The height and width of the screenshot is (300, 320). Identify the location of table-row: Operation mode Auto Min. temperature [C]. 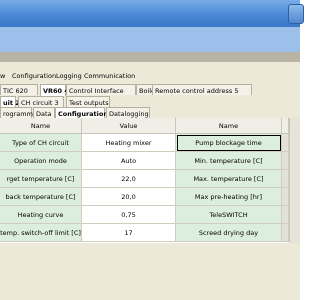
(144, 161).